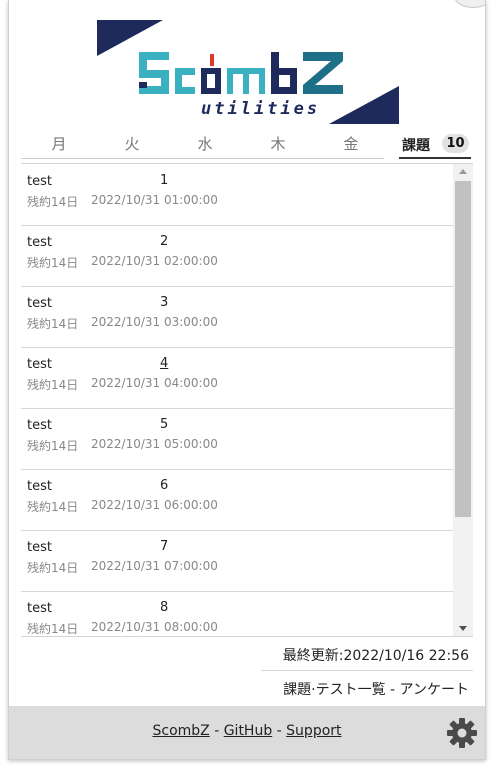 The height and width of the screenshot is (767, 492). I want to click on tasks-tests-survey-link: 課題·テスト一覧 - アンケート, so click(376, 689).